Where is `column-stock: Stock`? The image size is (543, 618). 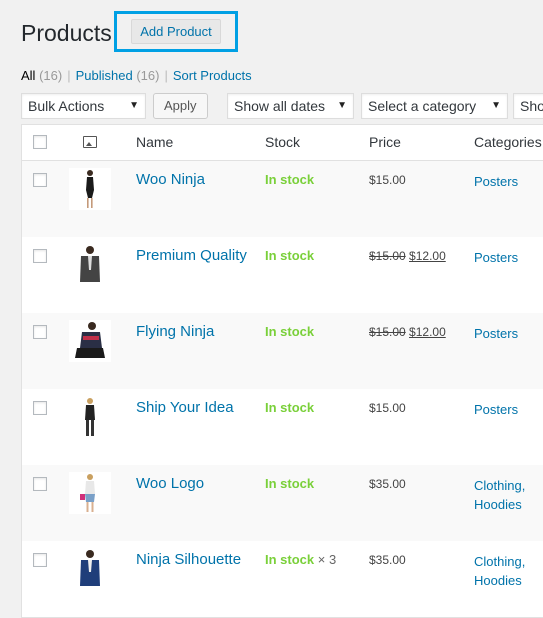
column-stock: Stock is located at coordinates (283, 142).